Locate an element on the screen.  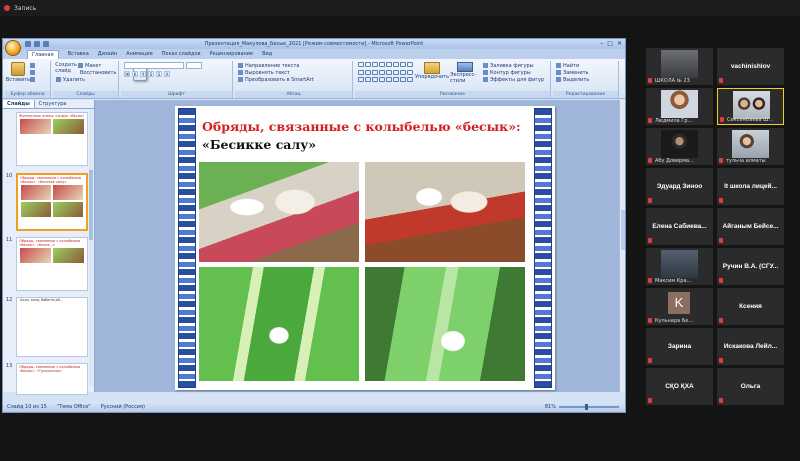
paste-button: Вставить is located at coordinates (18, 72).